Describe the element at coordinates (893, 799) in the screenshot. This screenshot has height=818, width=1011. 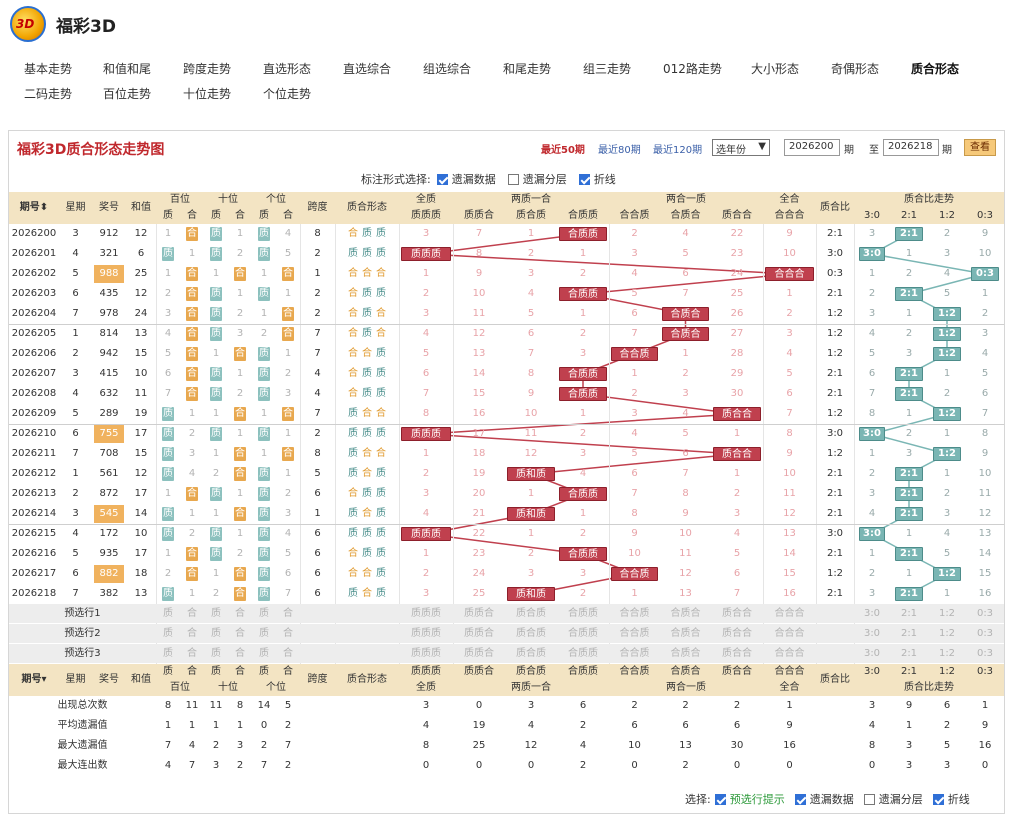
I see `footer-opt-2: 遗漏分层` at that location.